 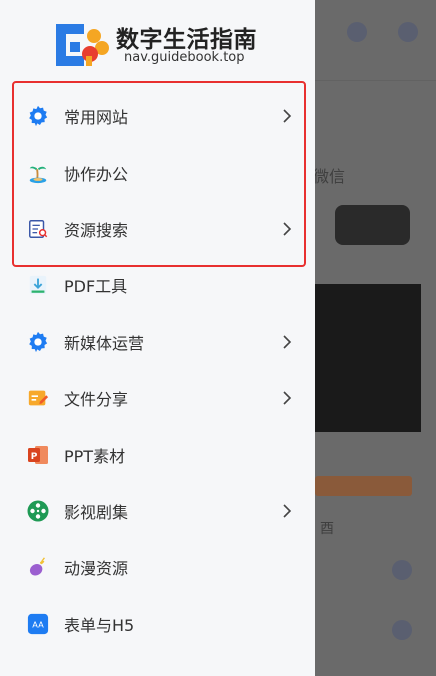 What do you see at coordinates (95, 456) in the screenshot?
I see `menu-item-label: PPT素材` at bounding box center [95, 456].